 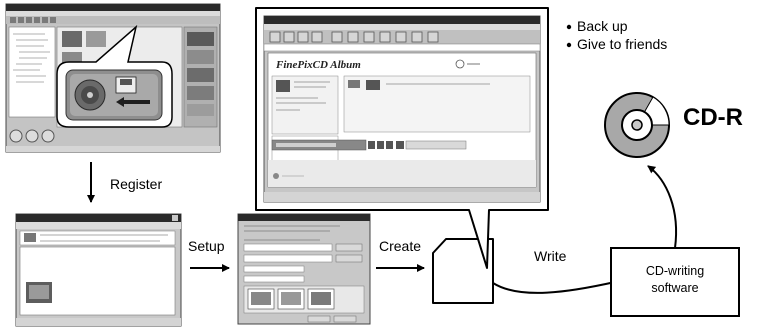 What do you see at coordinates (662, 207) in the screenshot?
I see `burn-arrow` at bounding box center [662, 207].